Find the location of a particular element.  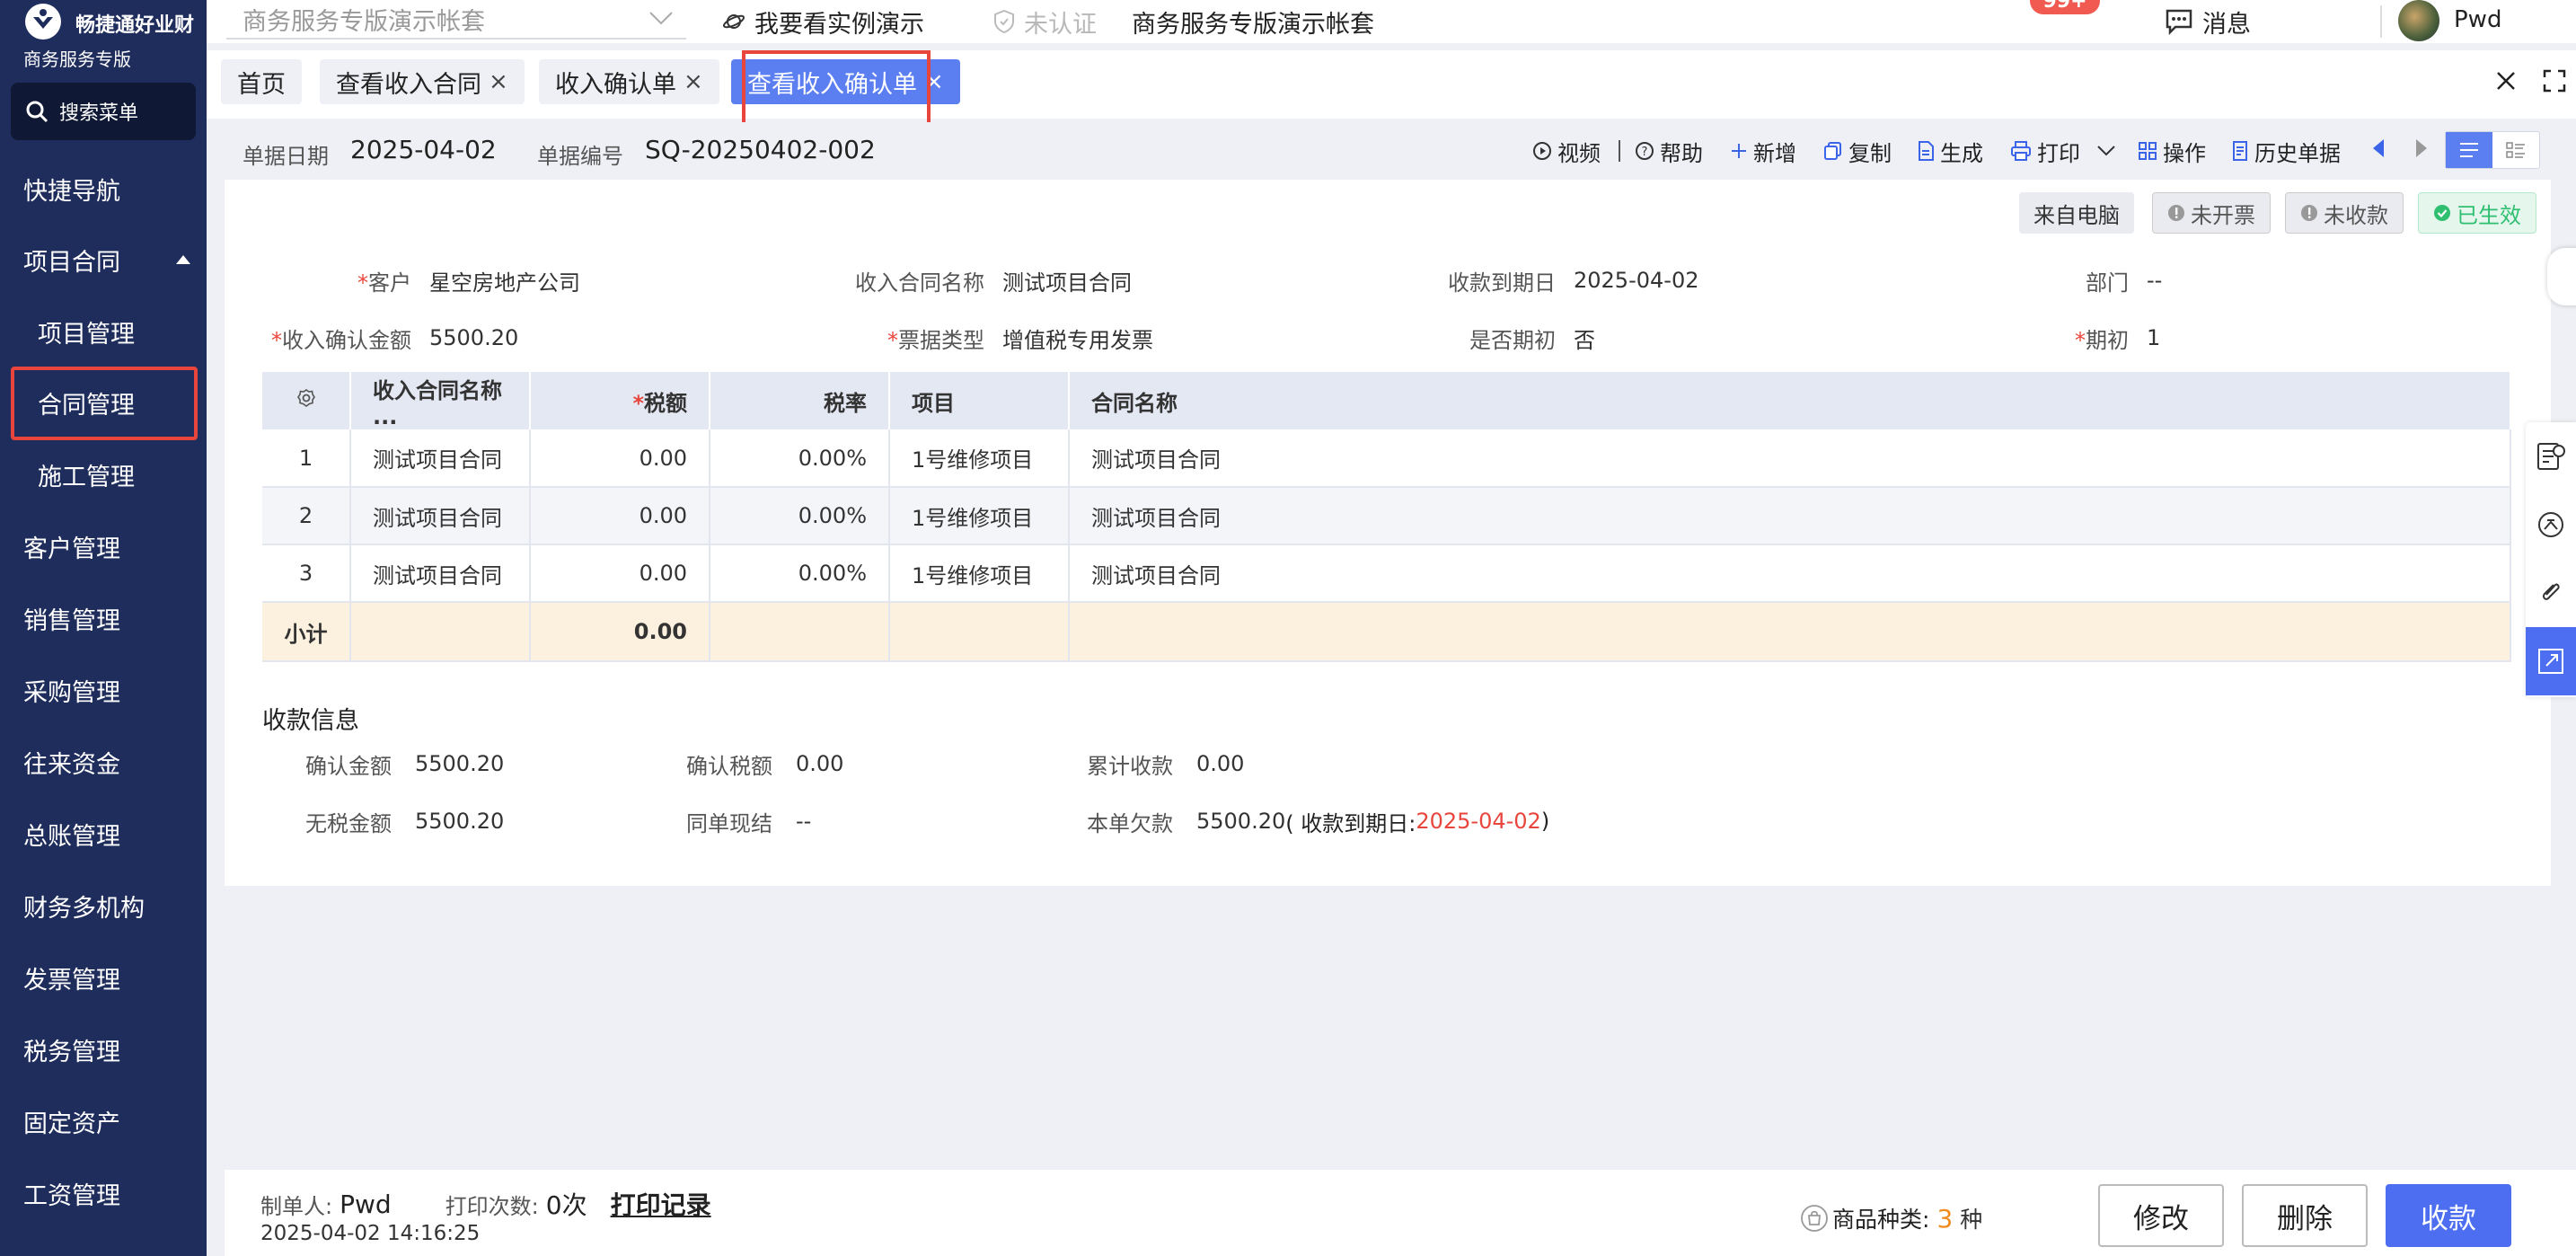

nav-project-contract: 项目合同 is located at coordinates (103, 259).